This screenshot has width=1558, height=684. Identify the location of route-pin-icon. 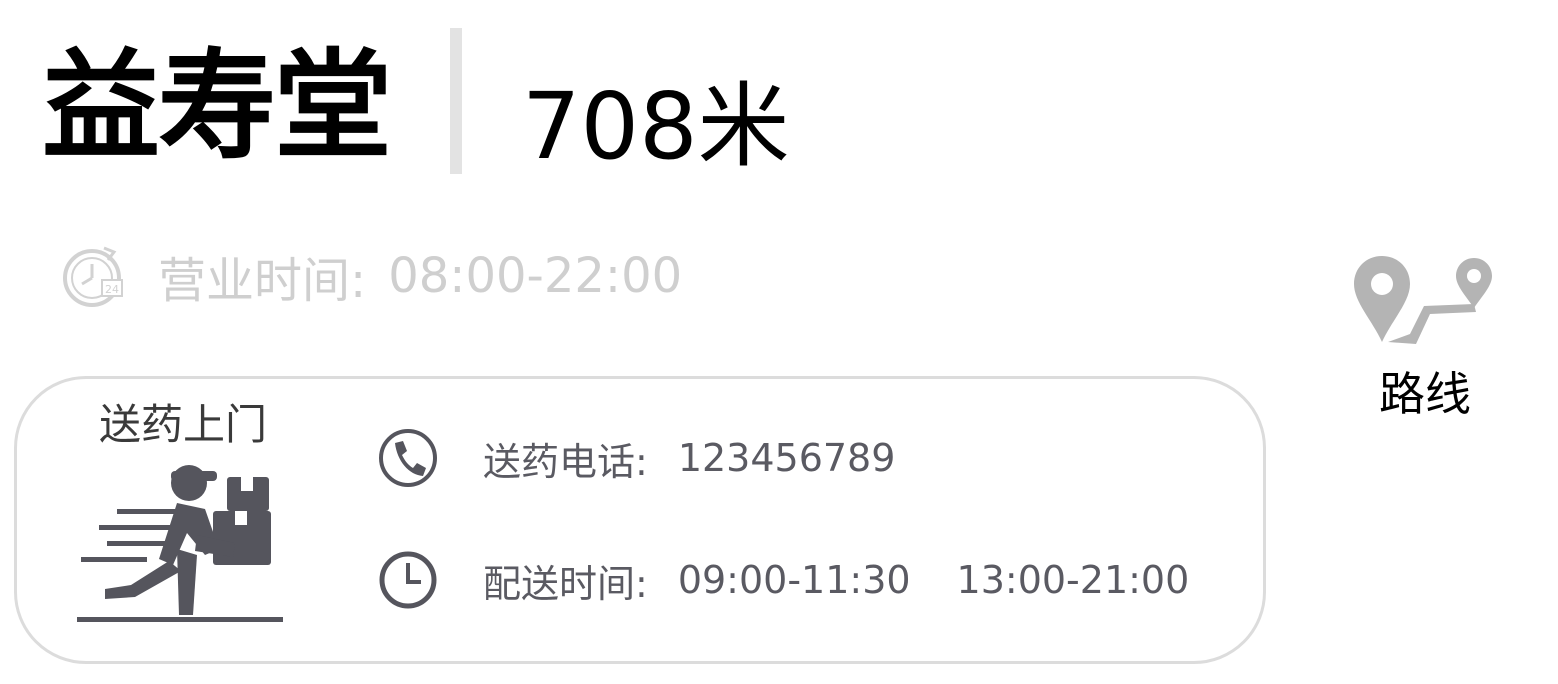
(1423, 300).